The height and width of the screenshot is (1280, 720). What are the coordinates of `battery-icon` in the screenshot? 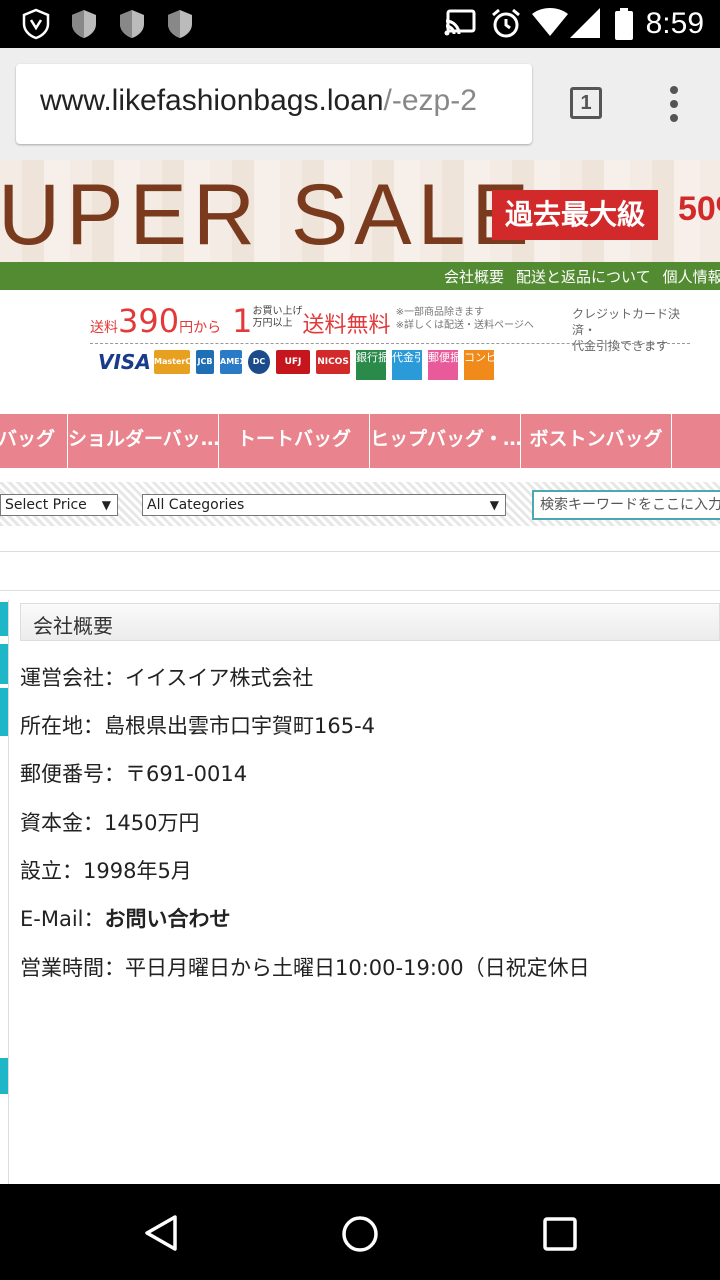 It's located at (624, 24).